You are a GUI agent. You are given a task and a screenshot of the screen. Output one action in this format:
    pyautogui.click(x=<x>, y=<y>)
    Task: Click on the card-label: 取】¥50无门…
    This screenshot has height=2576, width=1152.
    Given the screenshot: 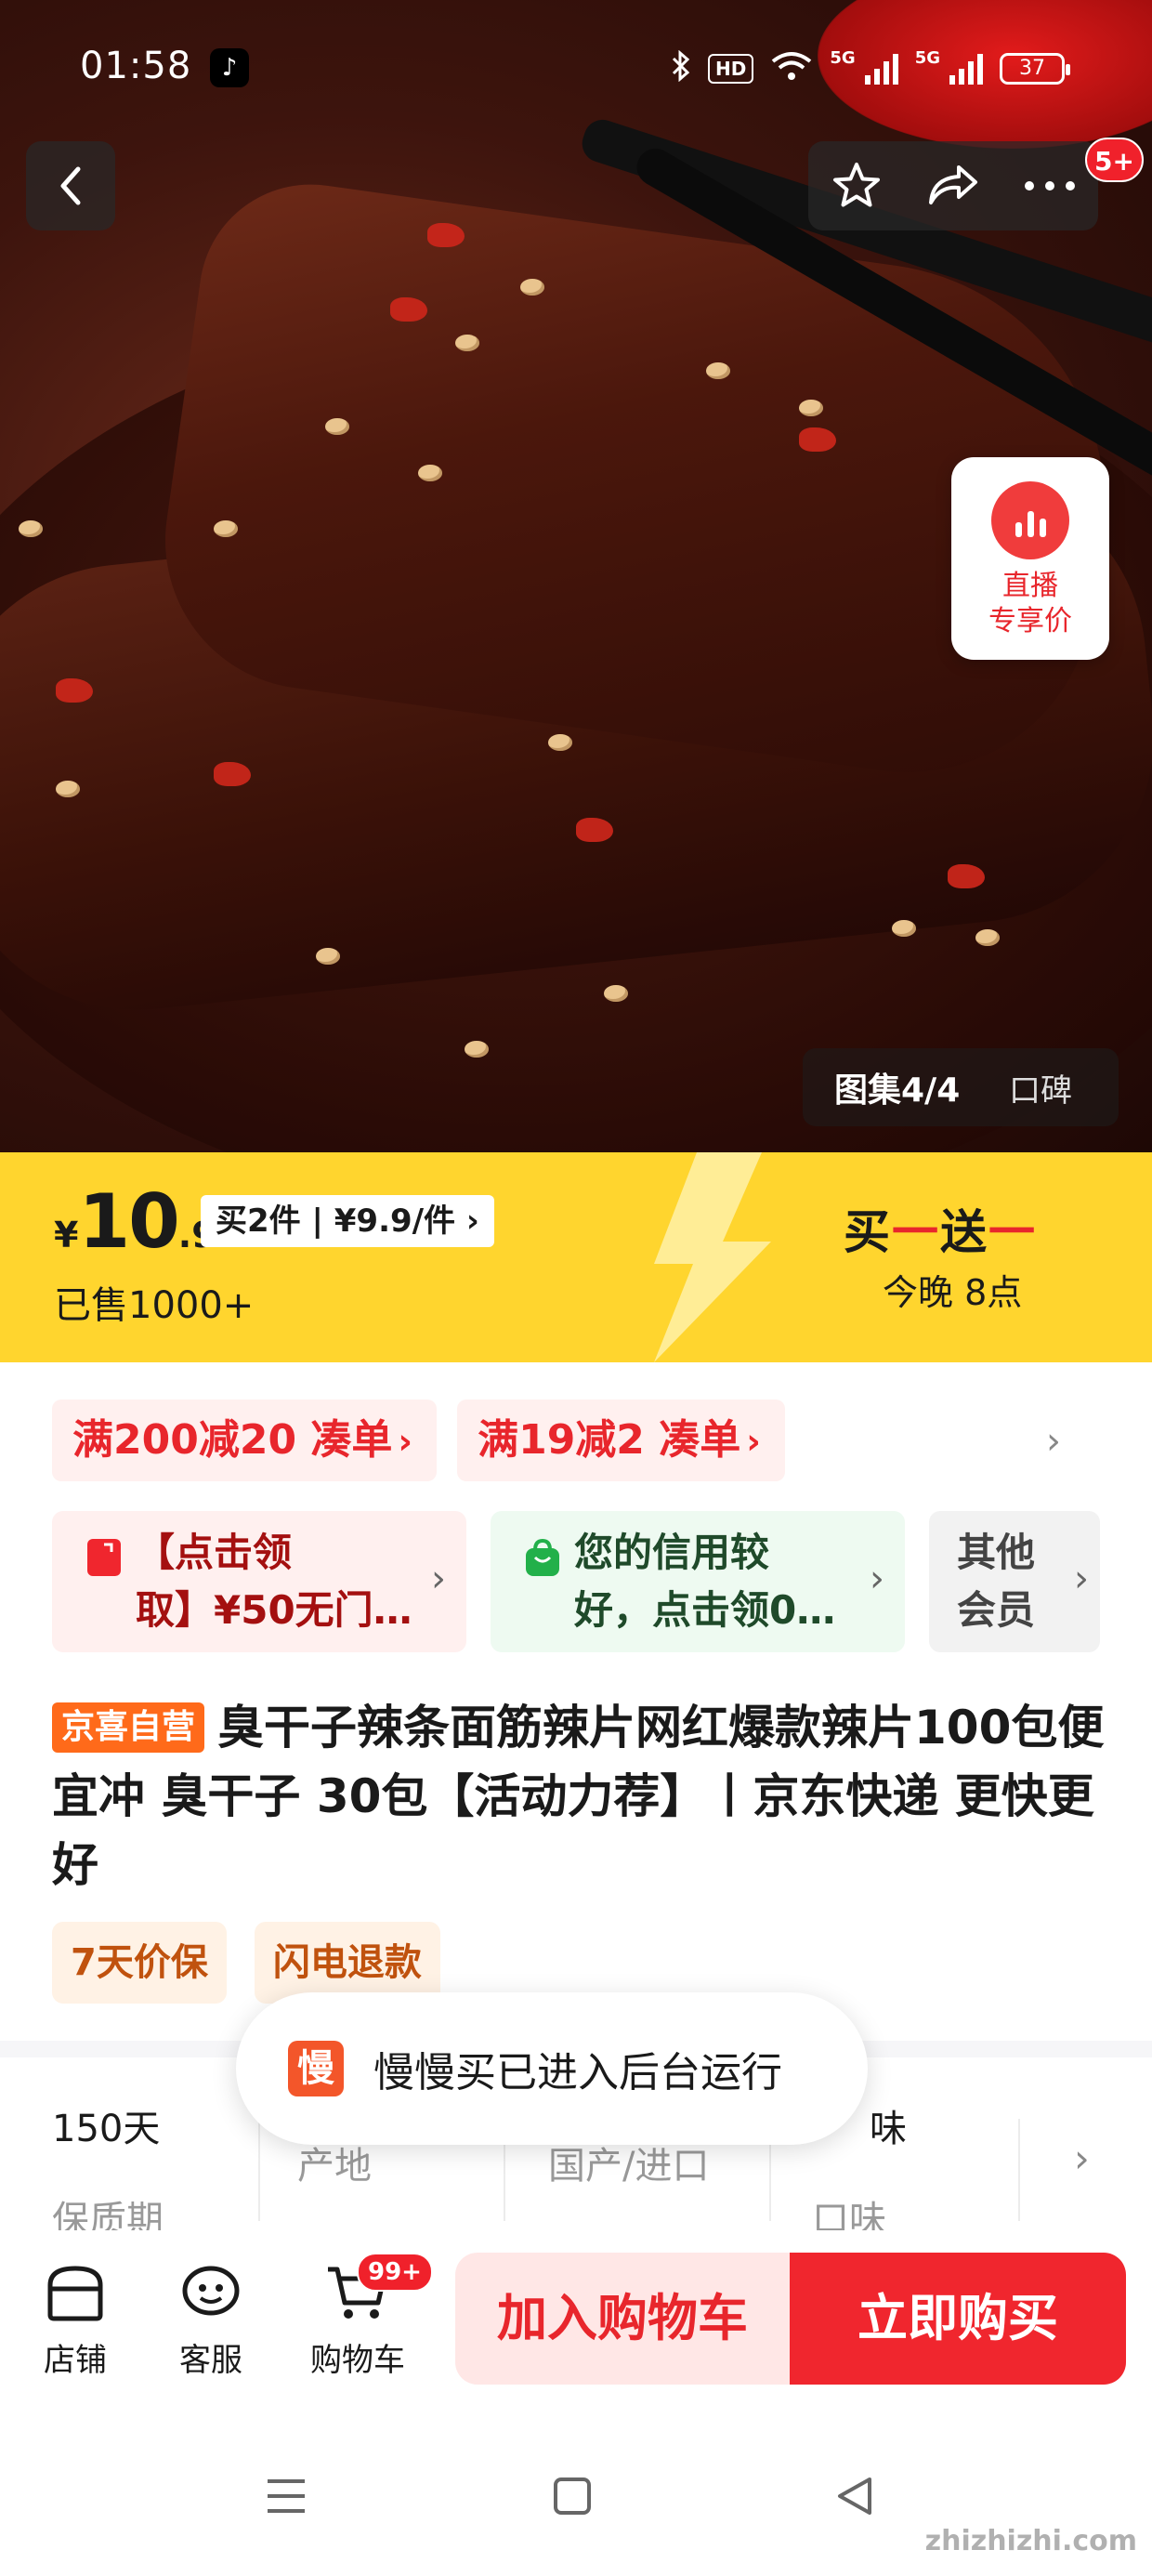 What is the action you would take?
    pyautogui.click(x=274, y=1610)
    